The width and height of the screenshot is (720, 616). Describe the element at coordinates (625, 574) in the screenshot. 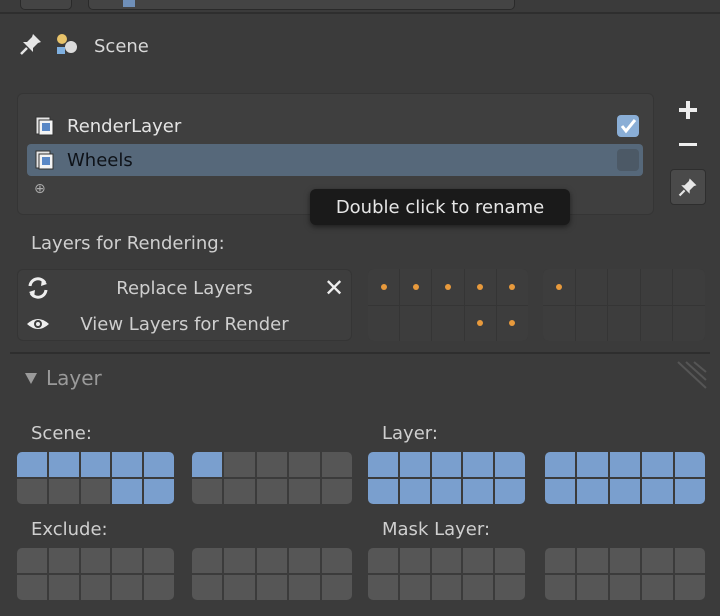

I see `mask-layers-grid-b` at that location.